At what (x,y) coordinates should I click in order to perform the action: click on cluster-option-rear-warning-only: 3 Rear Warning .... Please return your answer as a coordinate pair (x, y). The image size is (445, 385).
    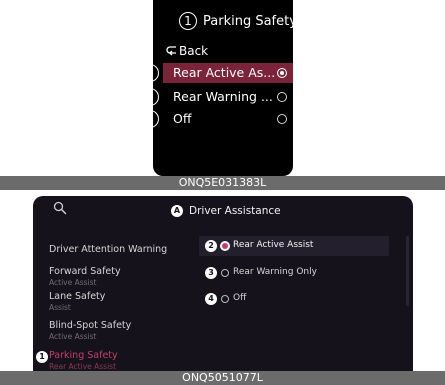
    Looking at the image, I should click on (223, 97).